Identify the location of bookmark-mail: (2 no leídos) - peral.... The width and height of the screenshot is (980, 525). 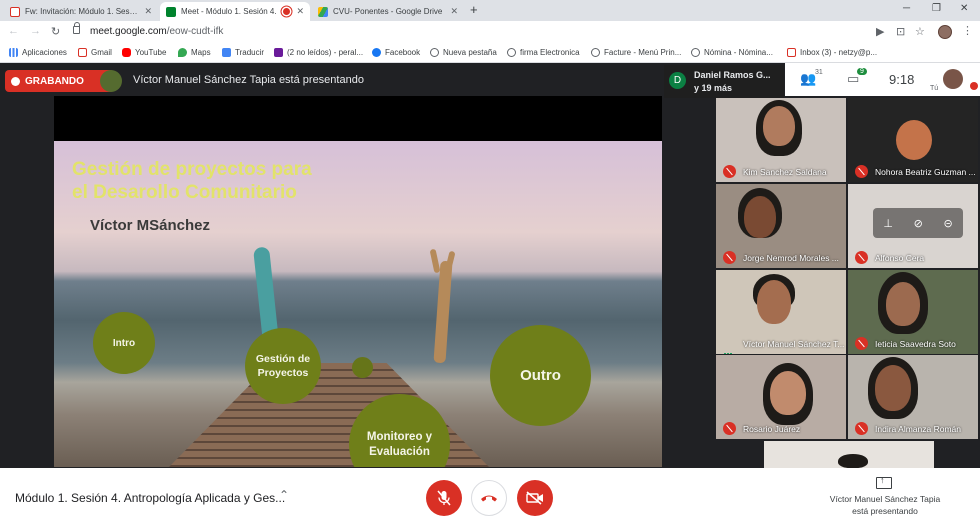
(318, 52).